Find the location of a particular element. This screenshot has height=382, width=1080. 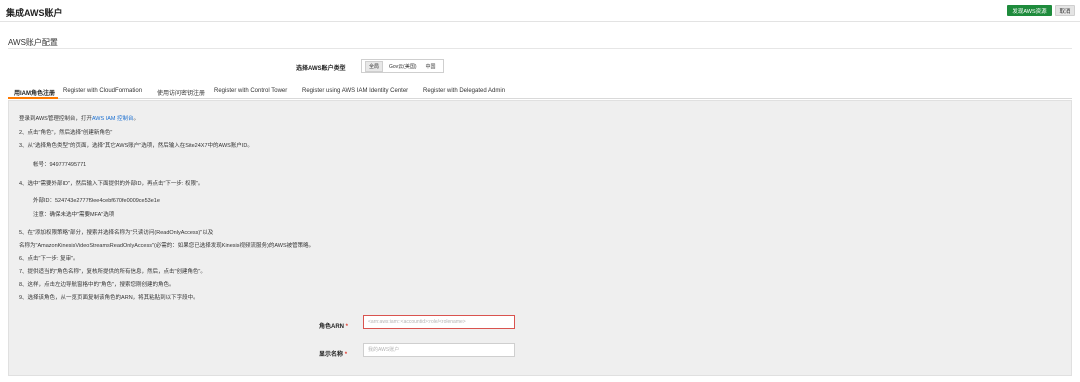

aws-iam-console-link: AWS IAM 控制台 is located at coordinates (113, 119).